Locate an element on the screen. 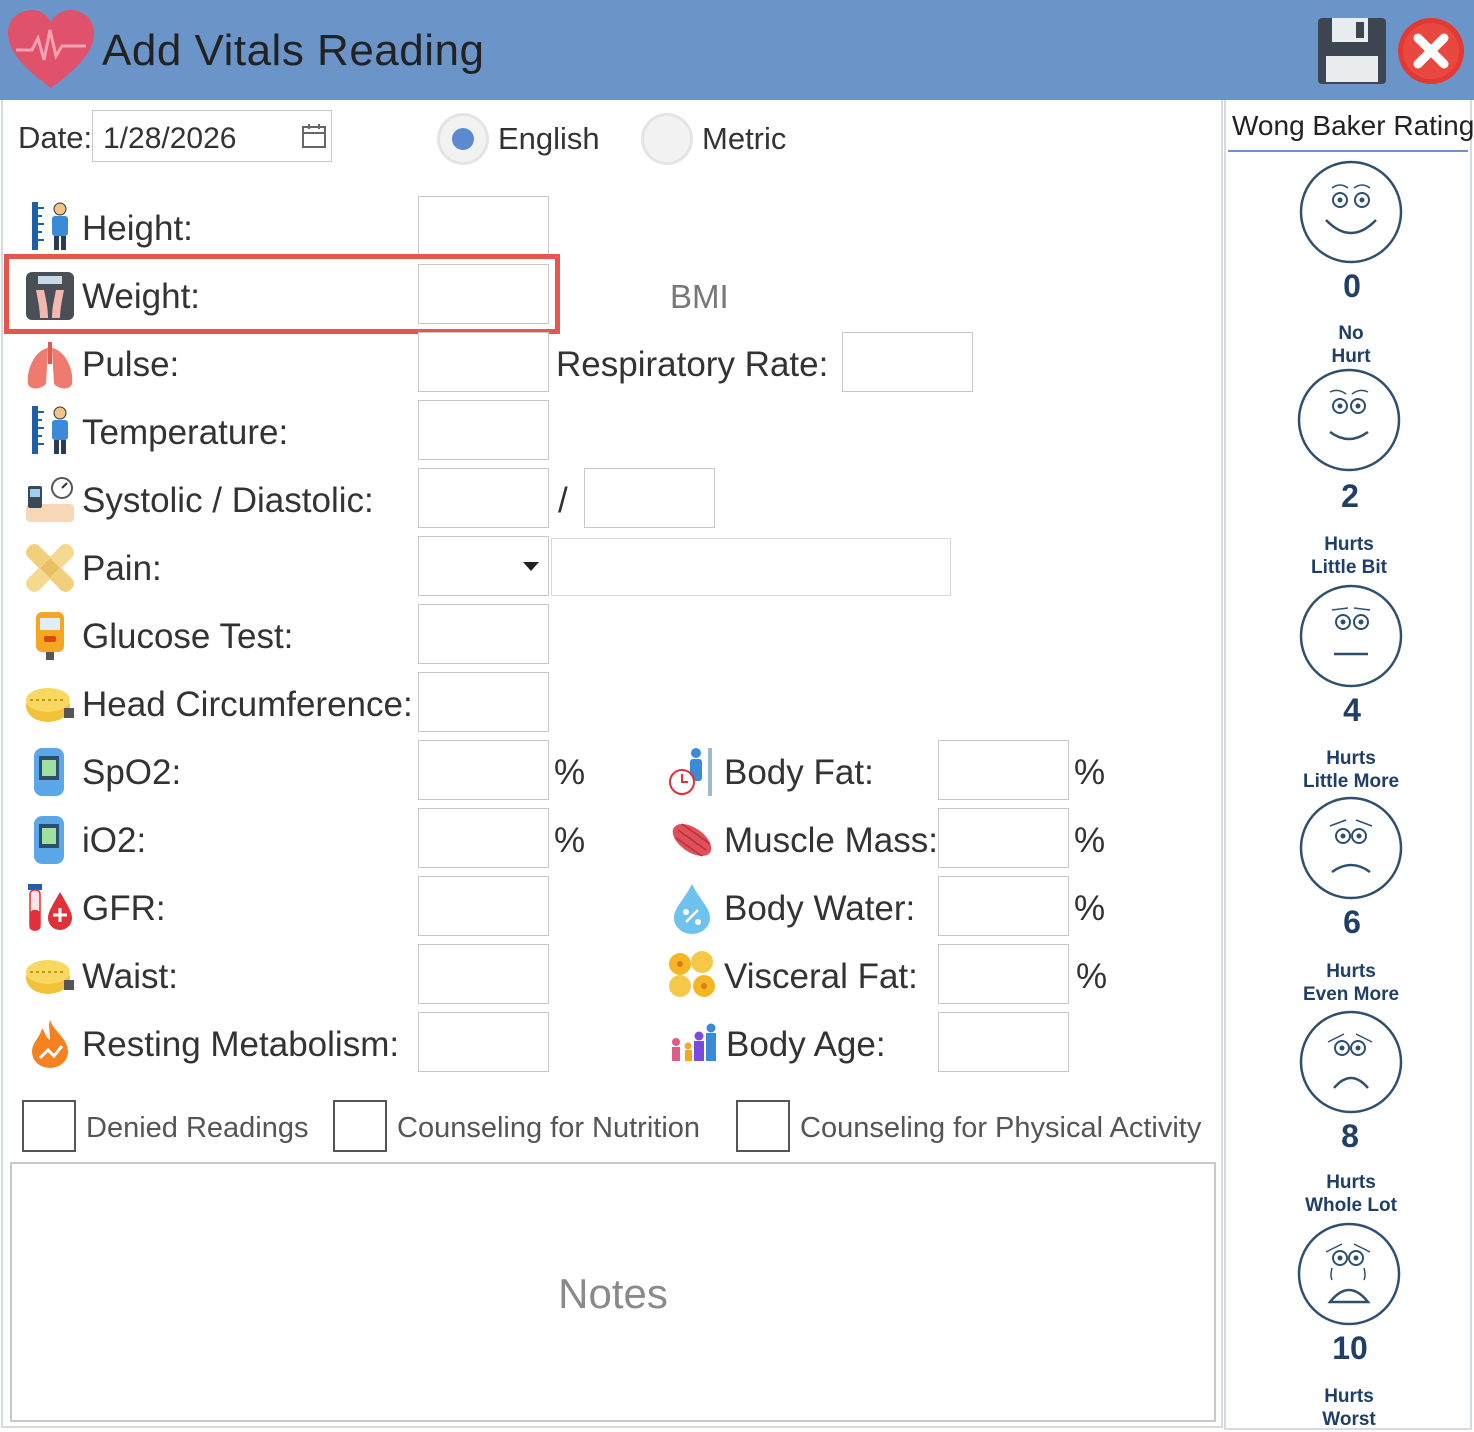 The height and width of the screenshot is (1432, 1474). waist-label: Waist: is located at coordinates (130, 976).